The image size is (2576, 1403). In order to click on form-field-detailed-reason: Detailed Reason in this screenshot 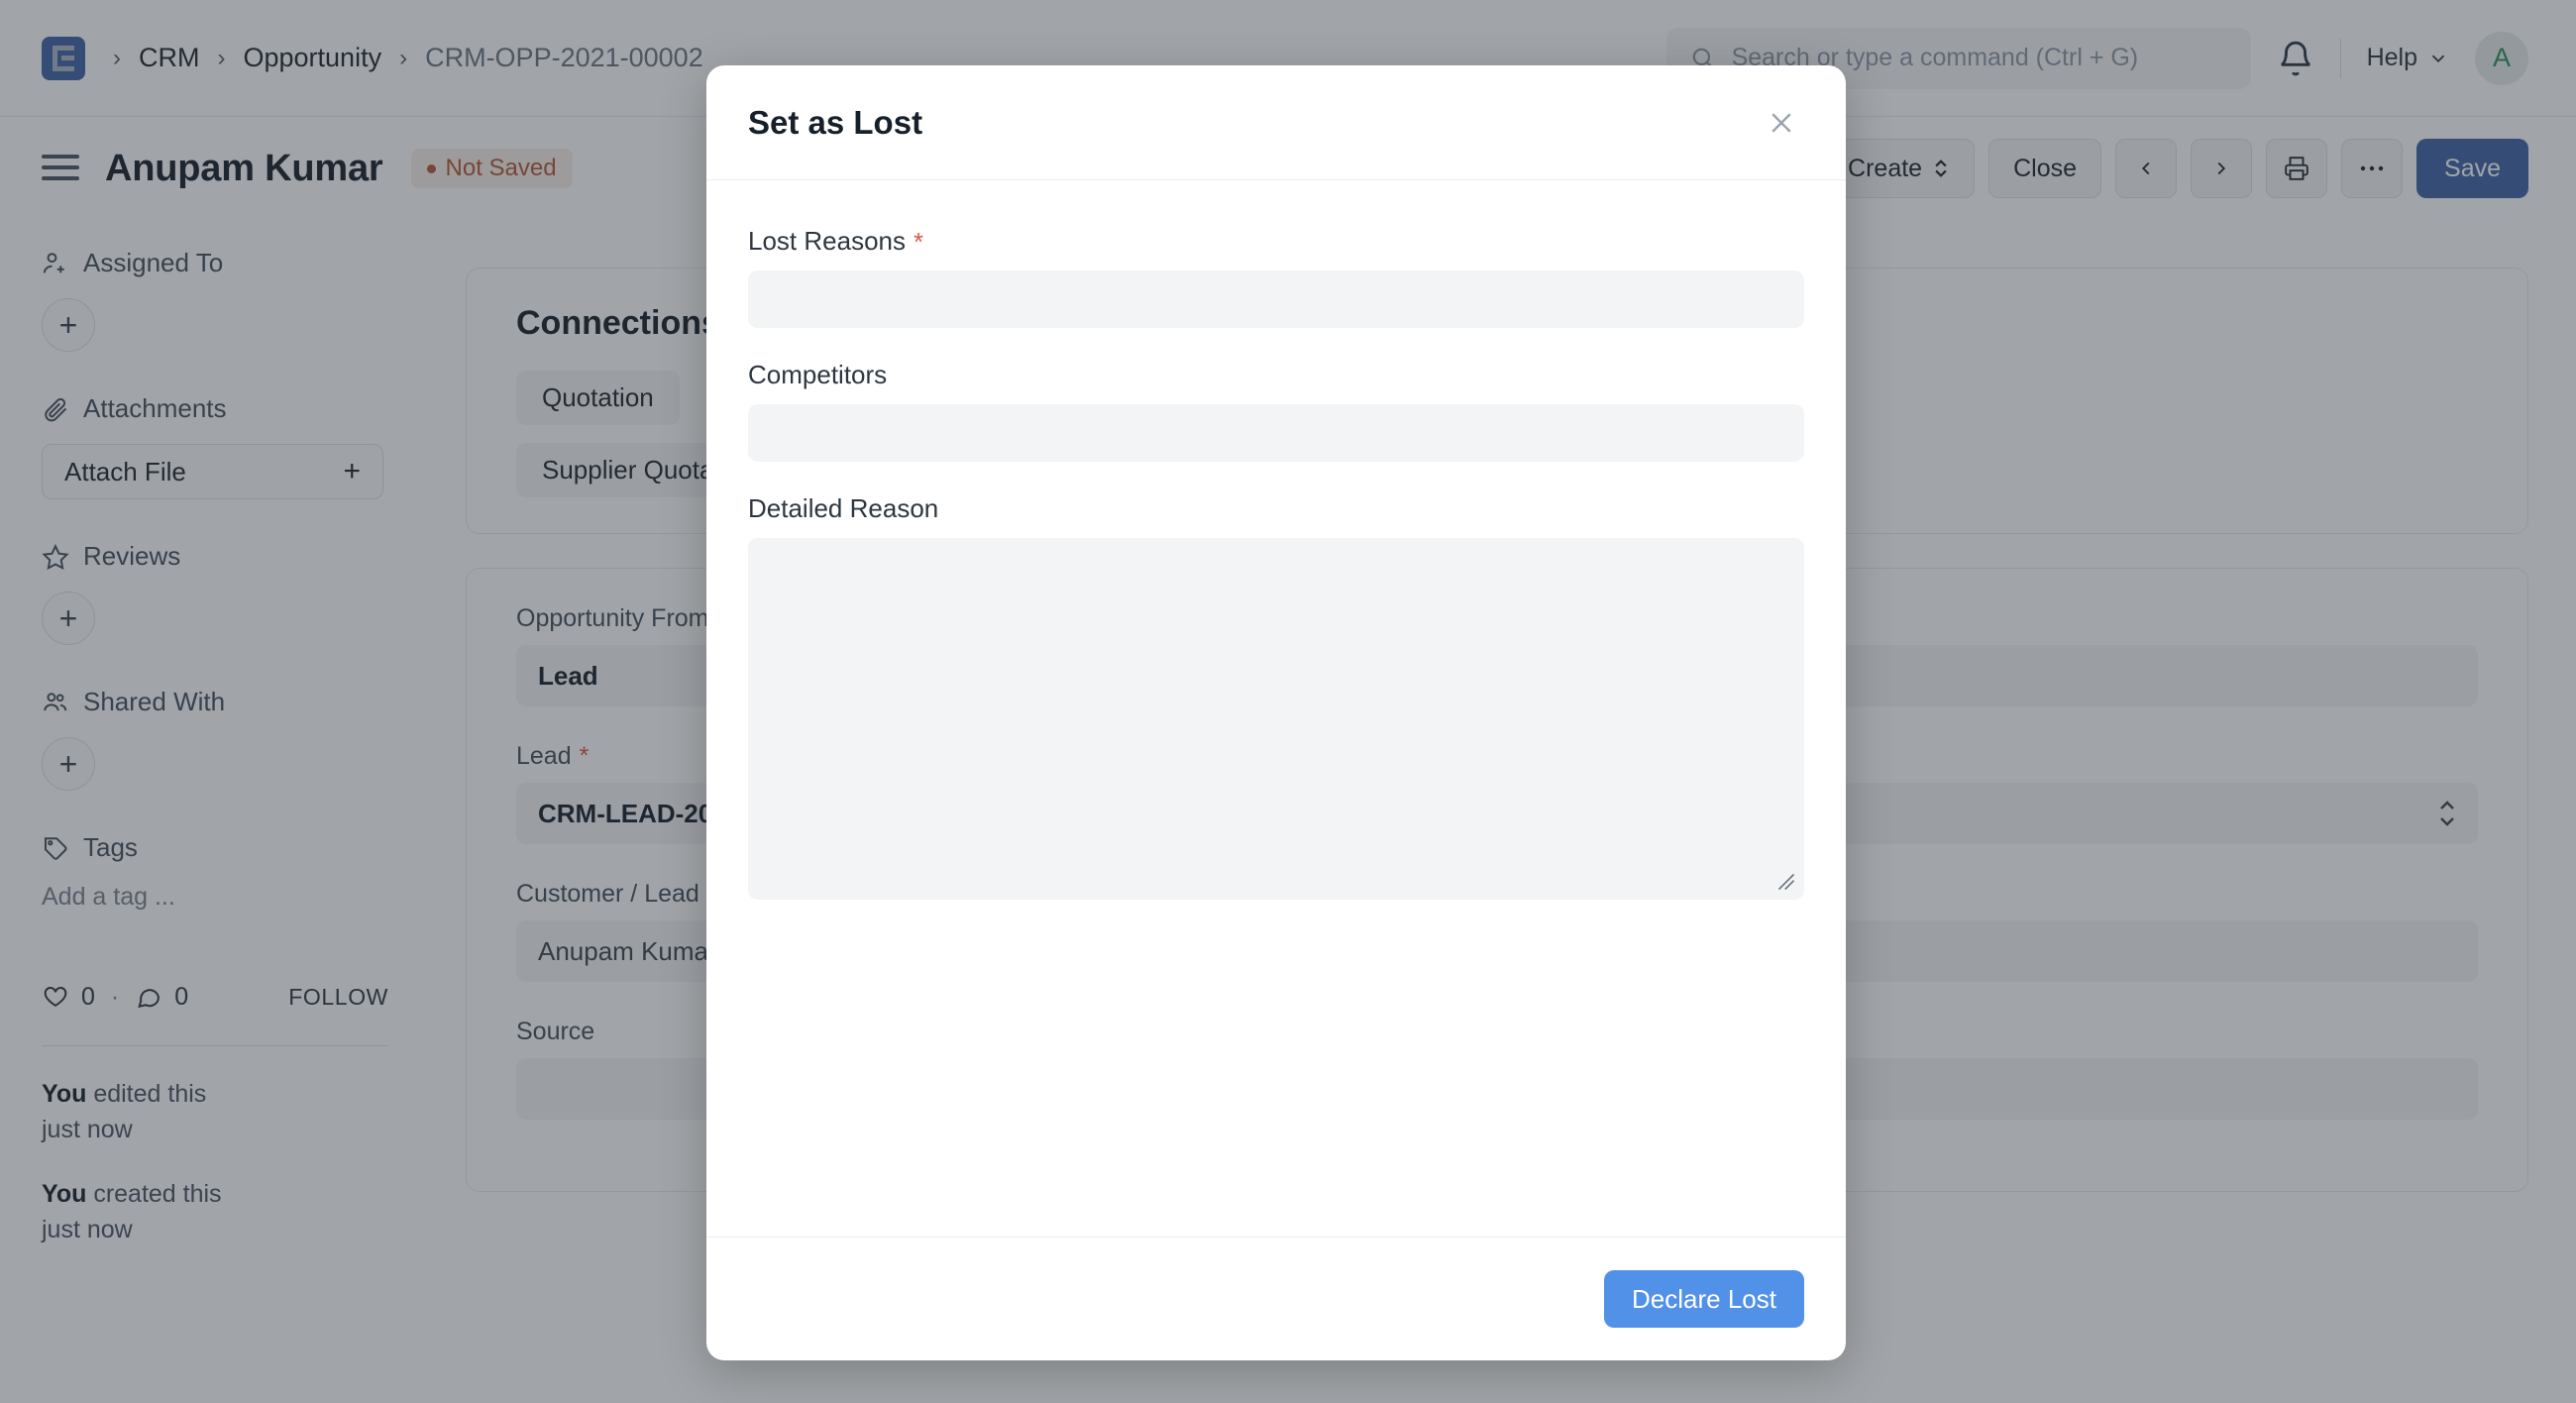, I will do `click(1276, 696)`.